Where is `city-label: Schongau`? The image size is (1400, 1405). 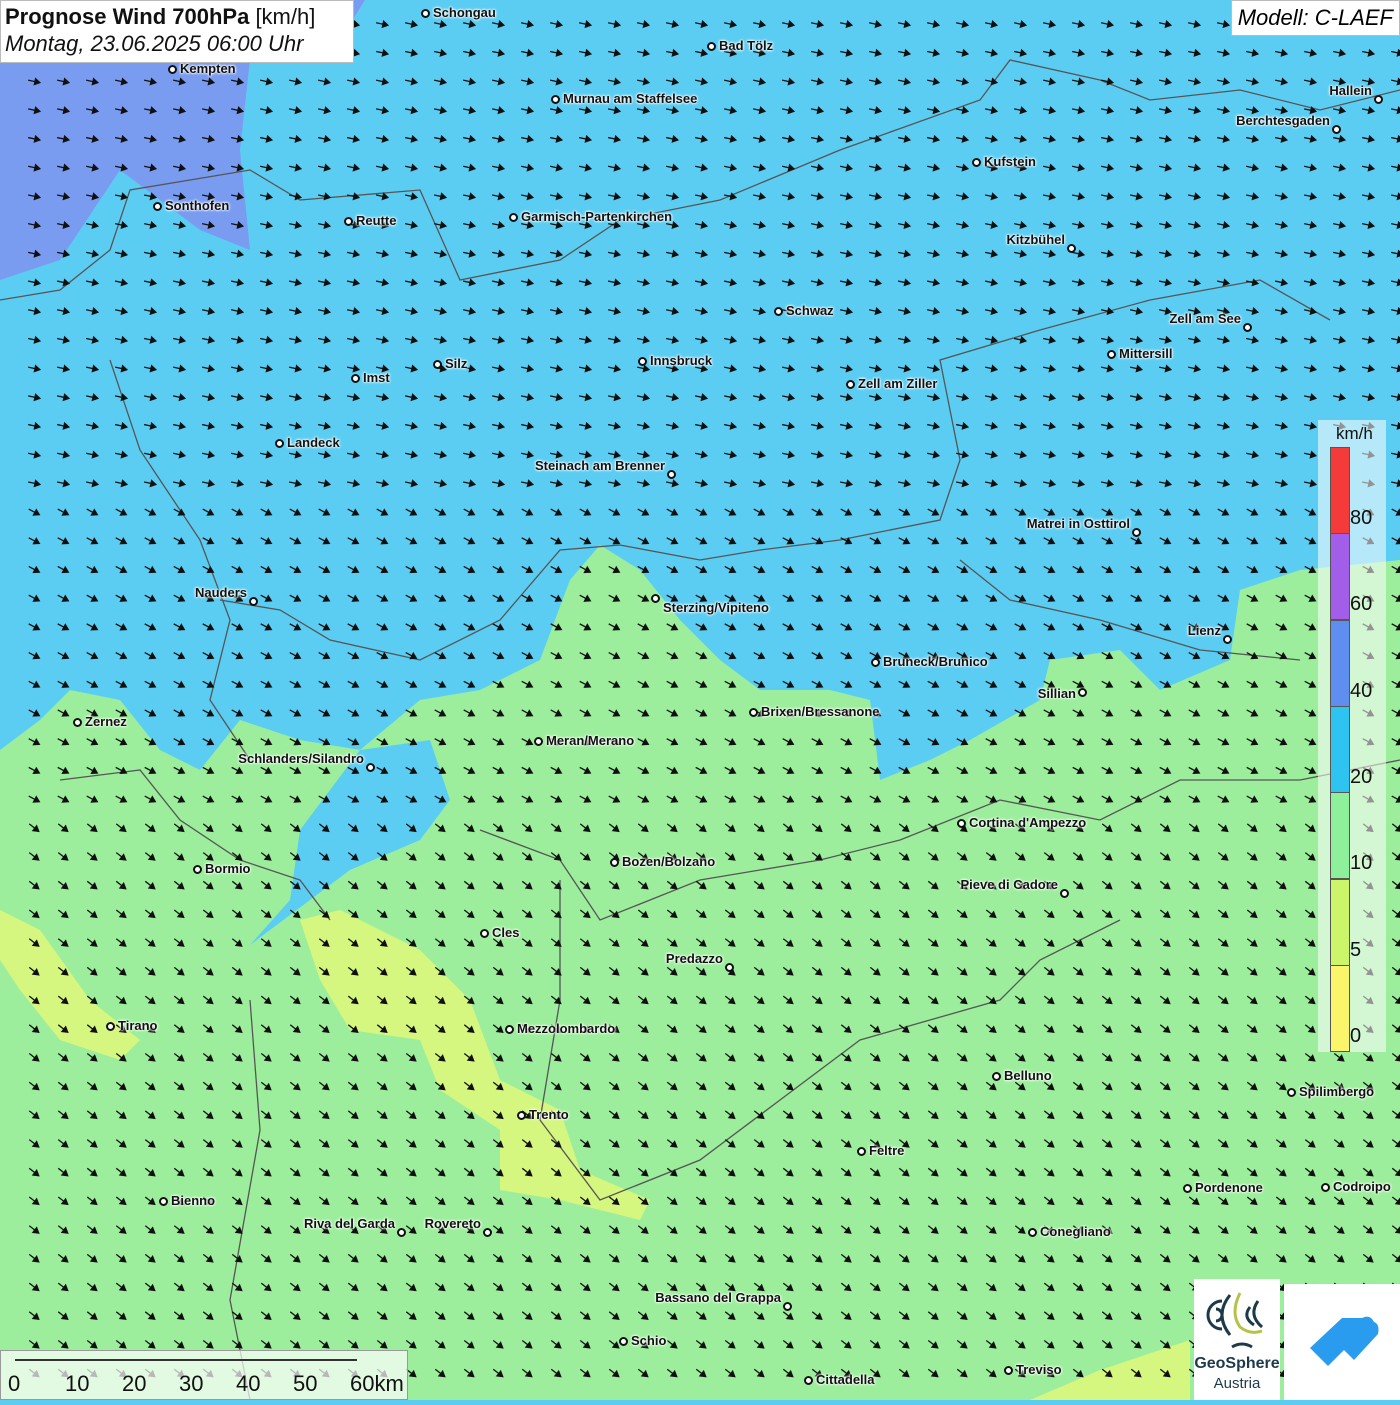 city-label: Schongau is located at coordinates (464, 12).